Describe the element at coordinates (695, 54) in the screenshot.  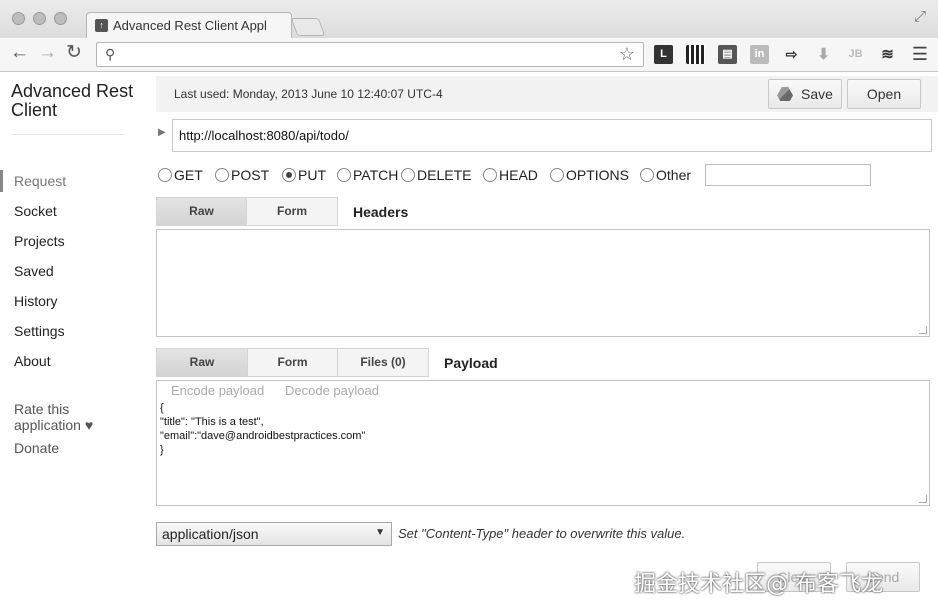
I see `qr-code-icon` at that location.